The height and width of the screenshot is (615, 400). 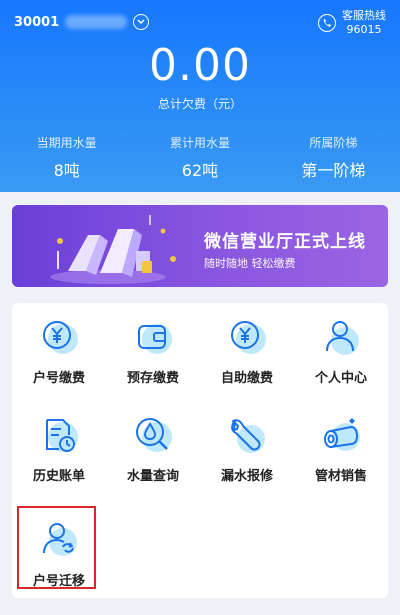 What do you see at coordinates (62, 435) in the screenshot?
I see `bill-history-icon` at bounding box center [62, 435].